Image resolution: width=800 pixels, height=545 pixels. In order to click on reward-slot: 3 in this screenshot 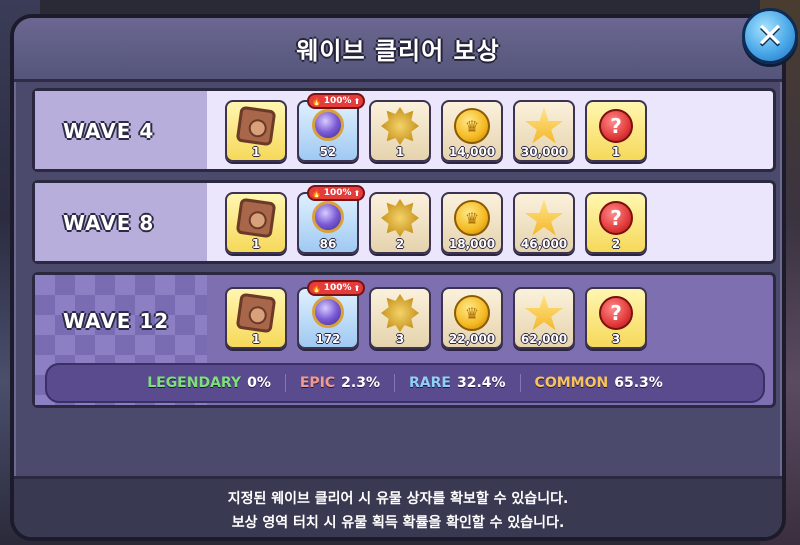, I will do `click(400, 318)`.